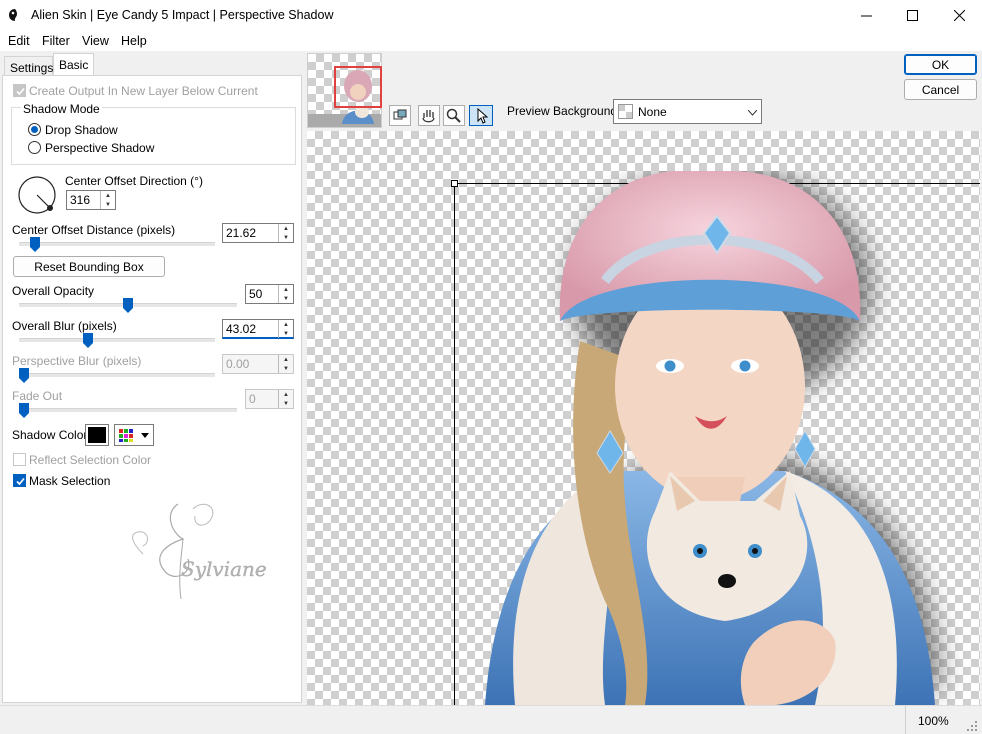 The image size is (982, 734). Describe the element at coordinates (53, 291) in the screenshot. I see `opacity-label: Overall Opacity` at that location.